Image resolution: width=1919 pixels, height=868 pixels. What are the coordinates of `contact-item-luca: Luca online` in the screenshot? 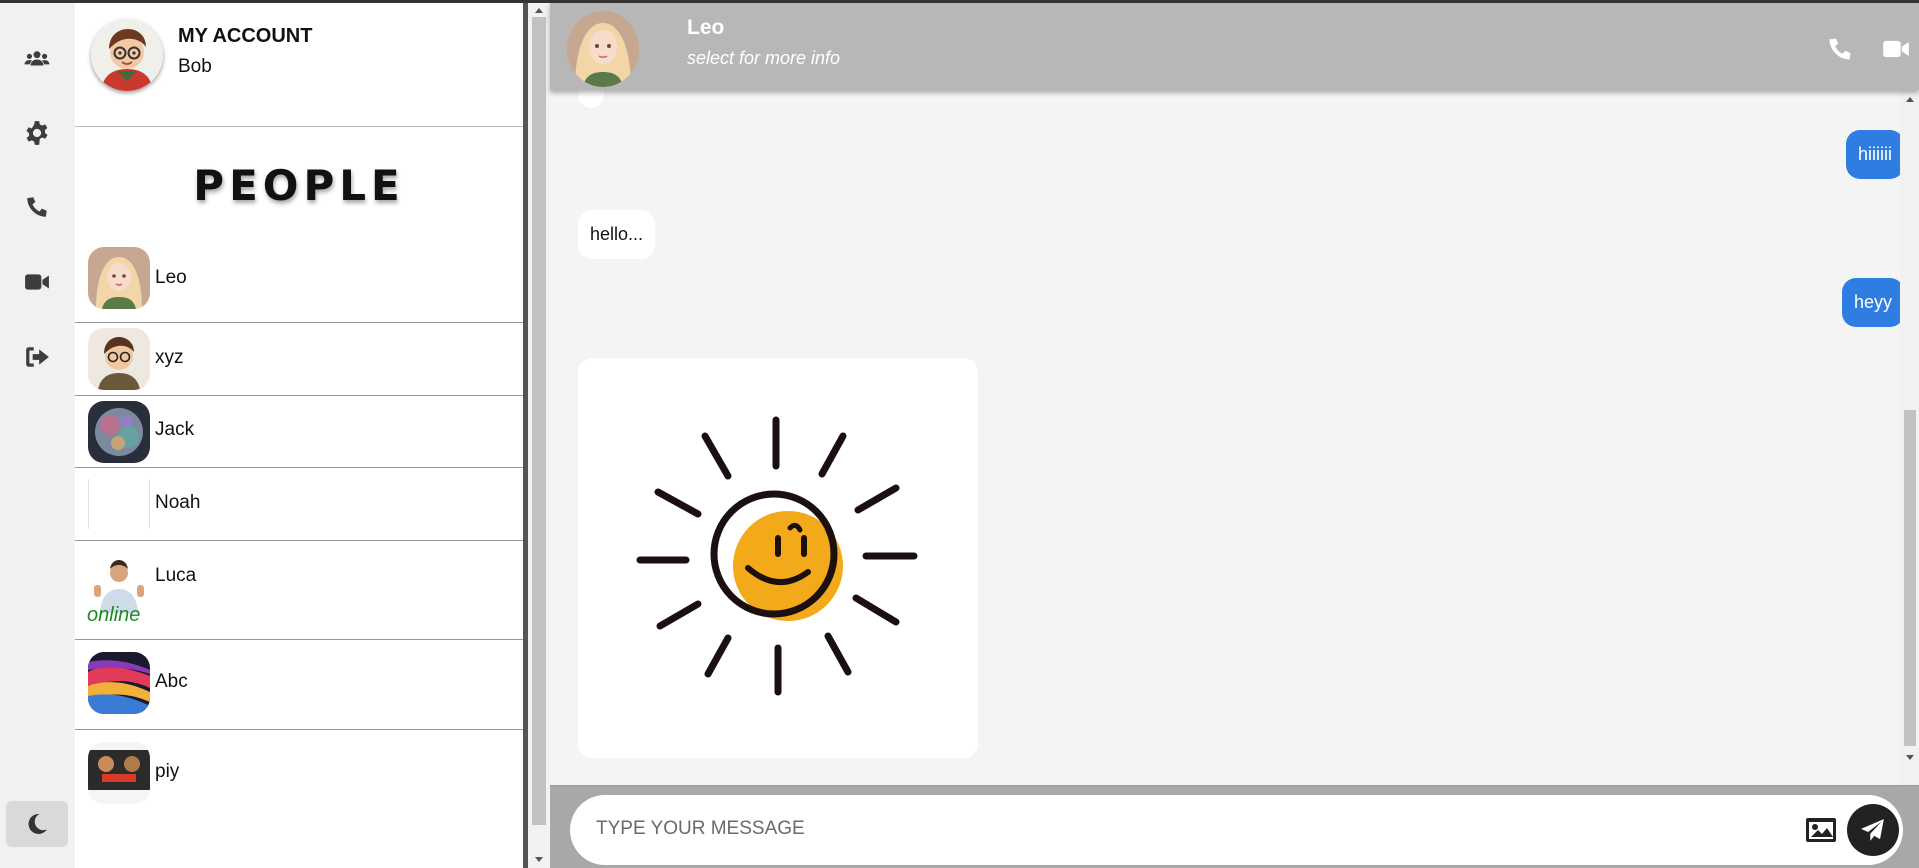 It's located at (299, 590).